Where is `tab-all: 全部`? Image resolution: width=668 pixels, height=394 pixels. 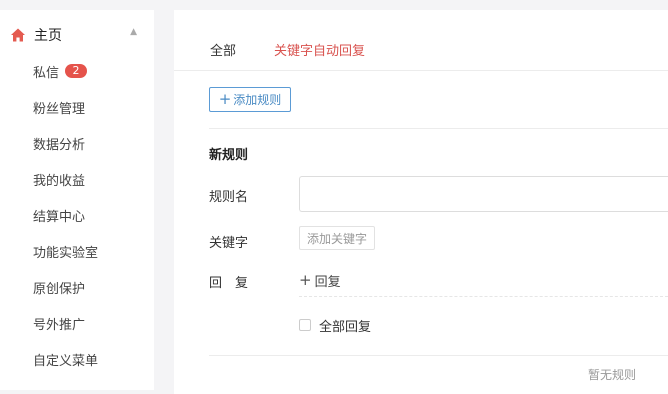 tab-all: 全部 is located at coordinates (223, 49).